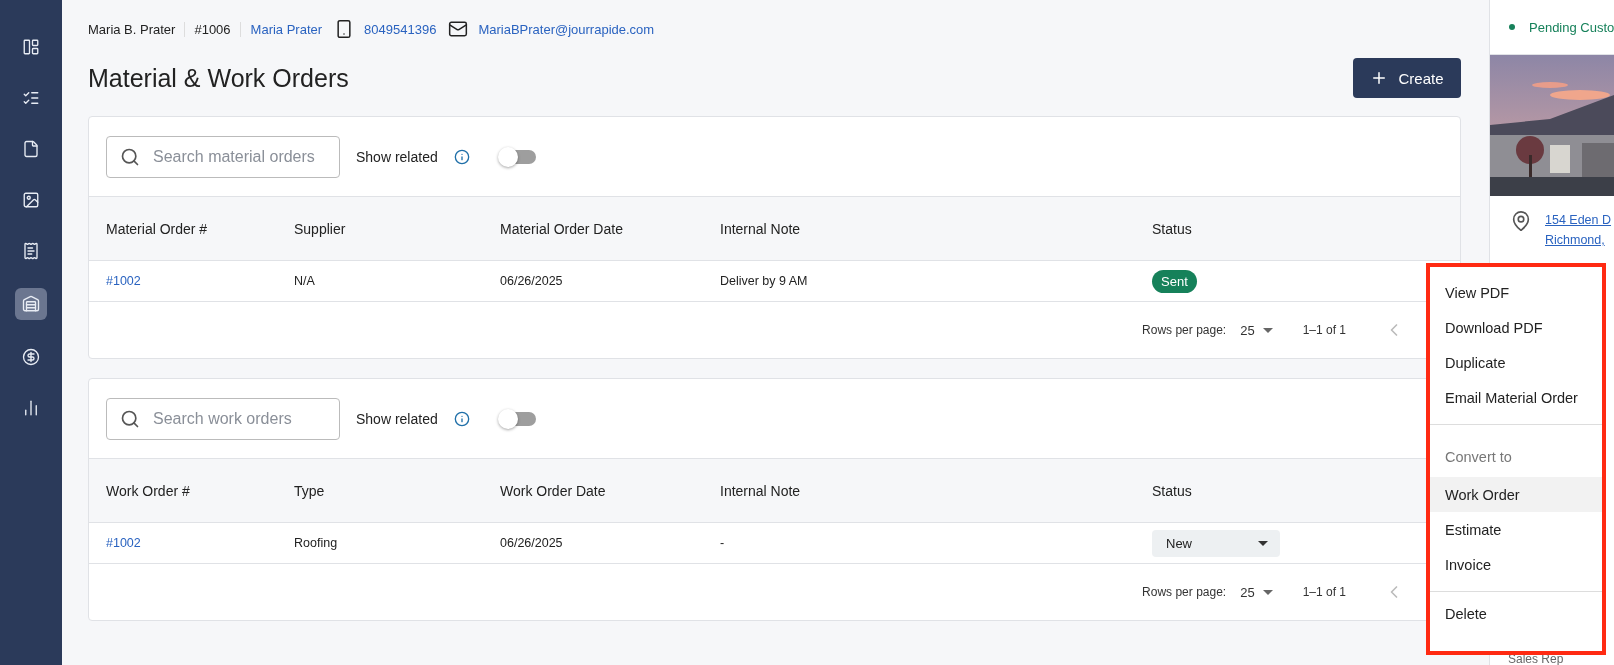 This screenshot has height=665, width=1614. What do you see at coordinates (223, 156) in the screenshot?
I see `search-field: Search material orders` at bounding box center [223, 156].